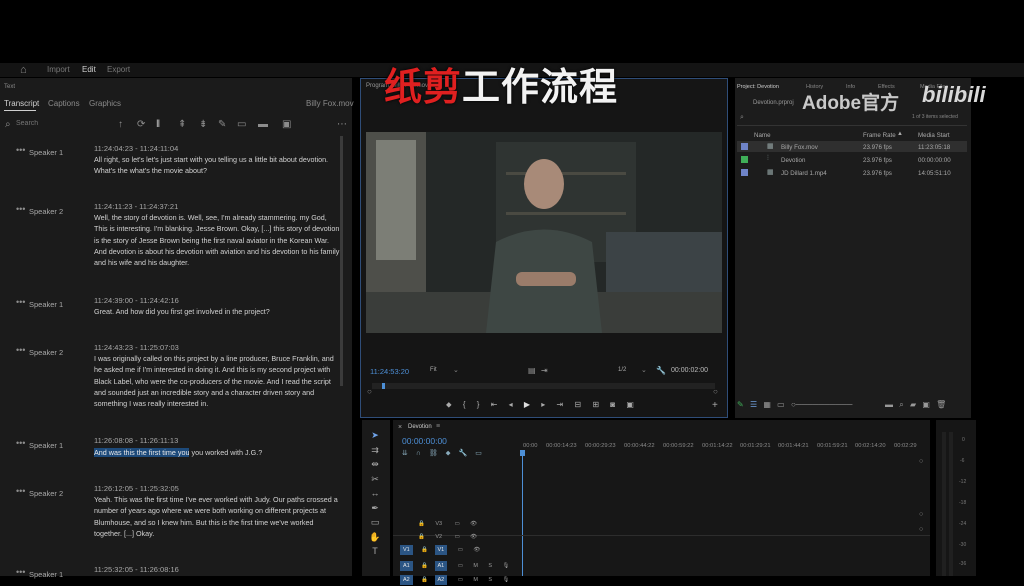 The height and width of the screenshot is (586, 1024). What do you see at coordinates (141, 124) in the screenshot?
I see `sync-icon: ⟳` at bounding box center [141, 124].